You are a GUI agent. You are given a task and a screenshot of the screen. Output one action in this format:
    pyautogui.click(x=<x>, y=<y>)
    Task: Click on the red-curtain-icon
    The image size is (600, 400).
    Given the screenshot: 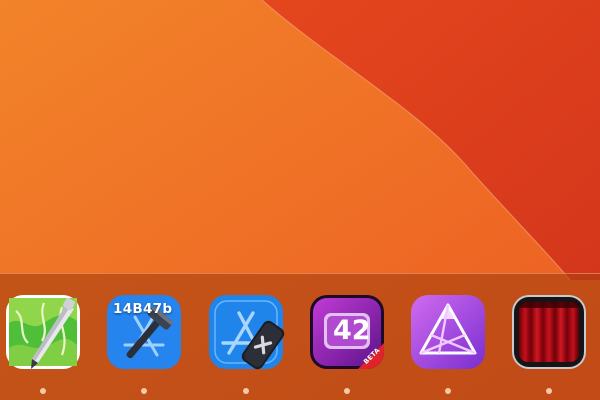 What is the action you would take?
    pyautogui.click(x=549, y=332)
    